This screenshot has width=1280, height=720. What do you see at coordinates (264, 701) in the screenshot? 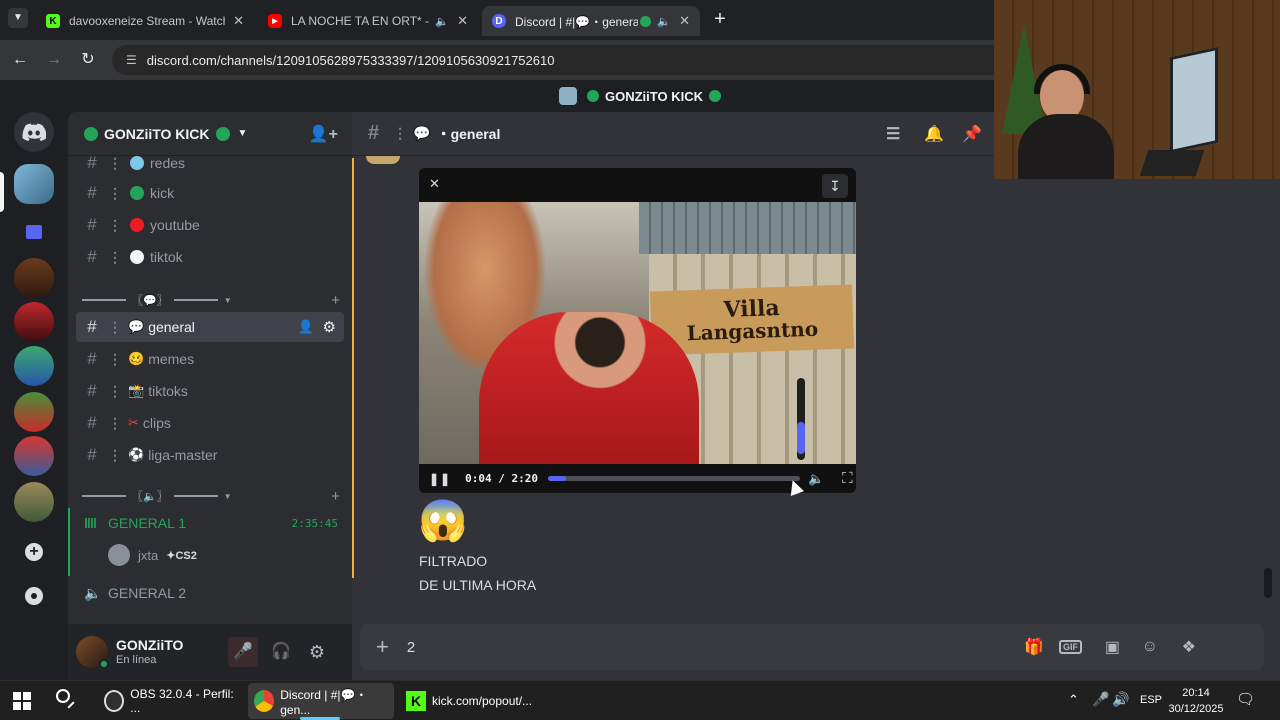
I see `chrome-icon` at bounding box center [264, 701].